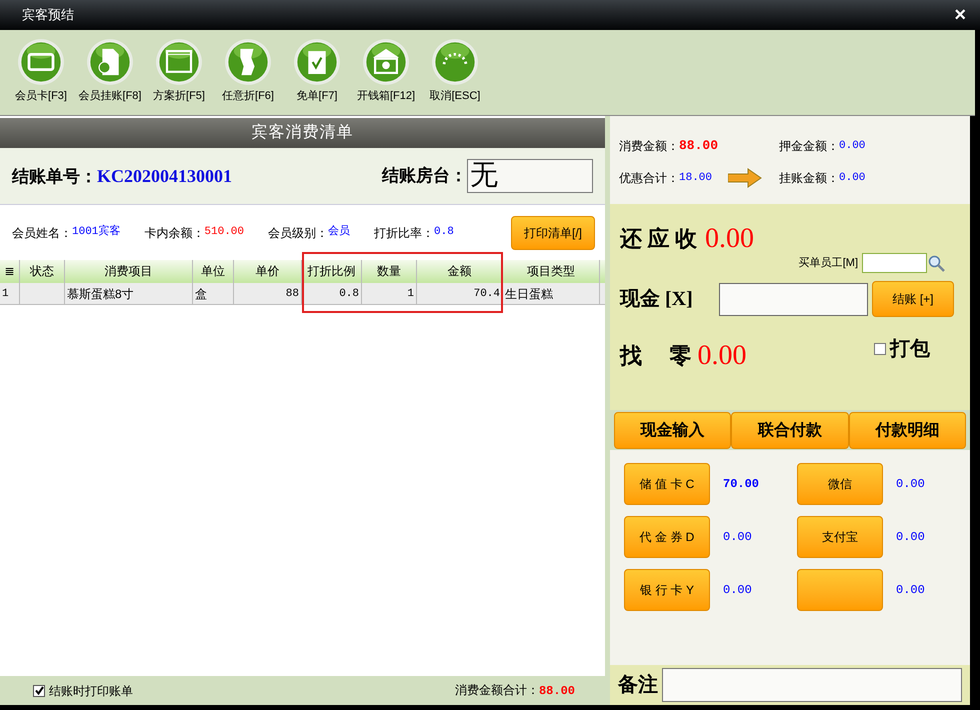  Describe the element at coordinates (424, 176) in the screenshot. I see `room-label: 结账房台：` at that location.